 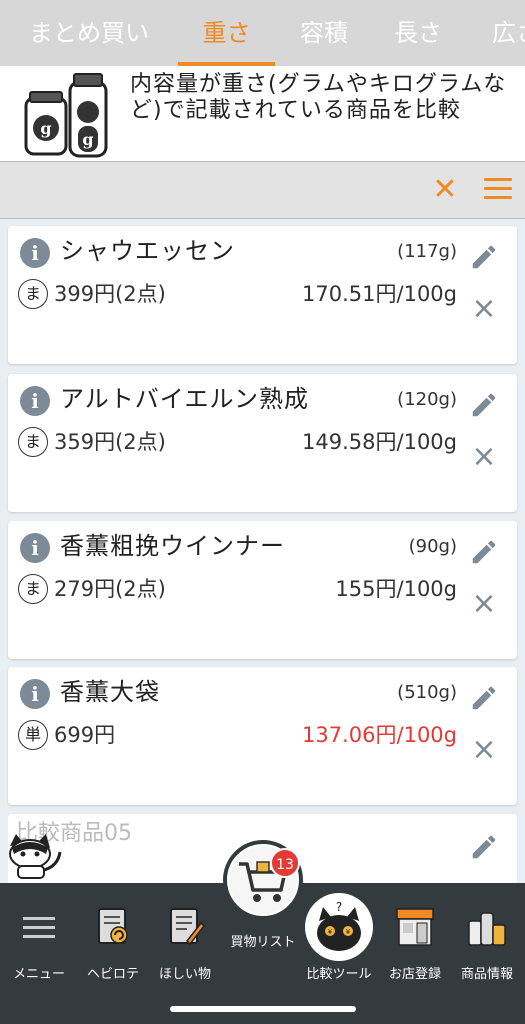 What do you see at coordinates (415, 927) in the screenshot?
I see `store-icon` at bounding box center [415, 927].